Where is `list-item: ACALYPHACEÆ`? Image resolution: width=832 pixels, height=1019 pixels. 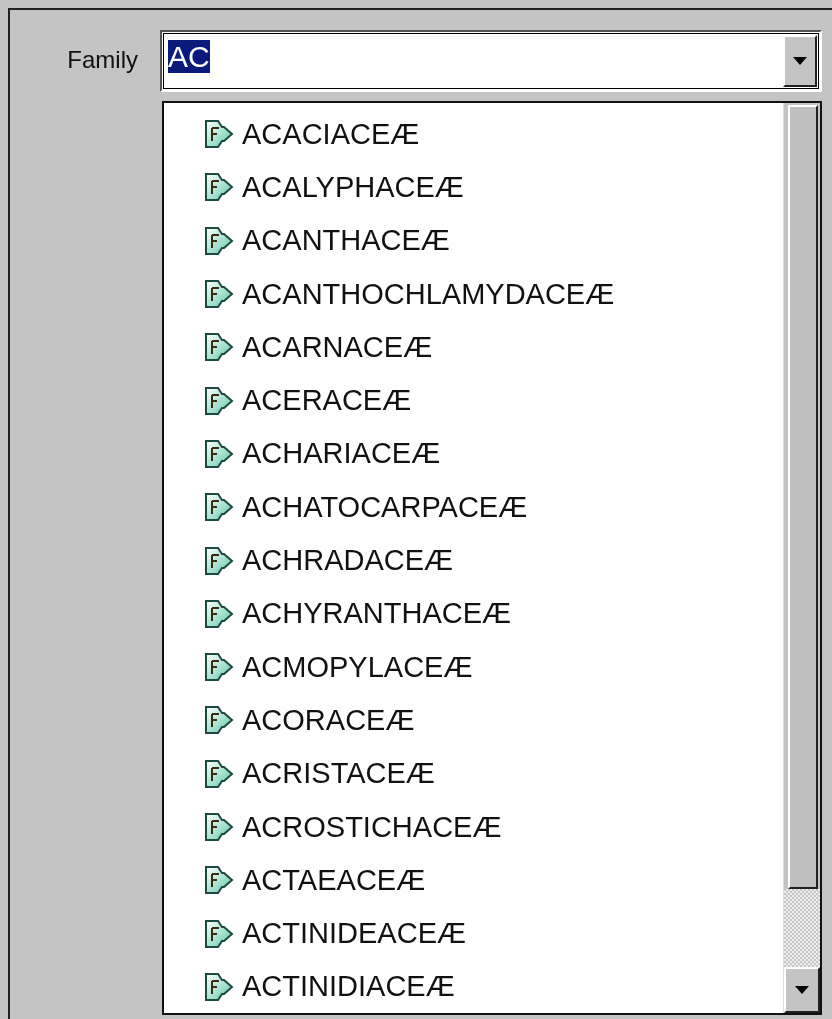
list-item: ACALYPHACEÆ is located at coordinates (473, 187).